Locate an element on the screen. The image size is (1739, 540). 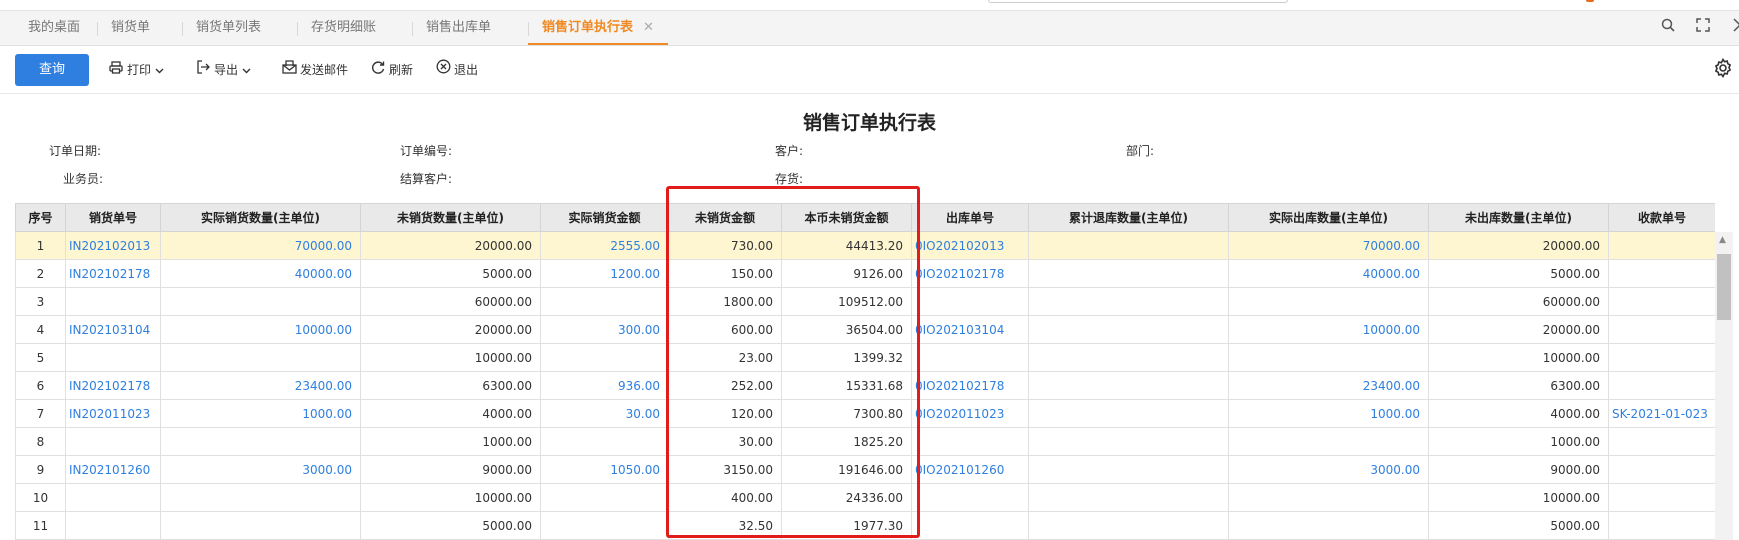
tab-inventory-ledger: 存货明细账 is located at coordinates (343, 28).